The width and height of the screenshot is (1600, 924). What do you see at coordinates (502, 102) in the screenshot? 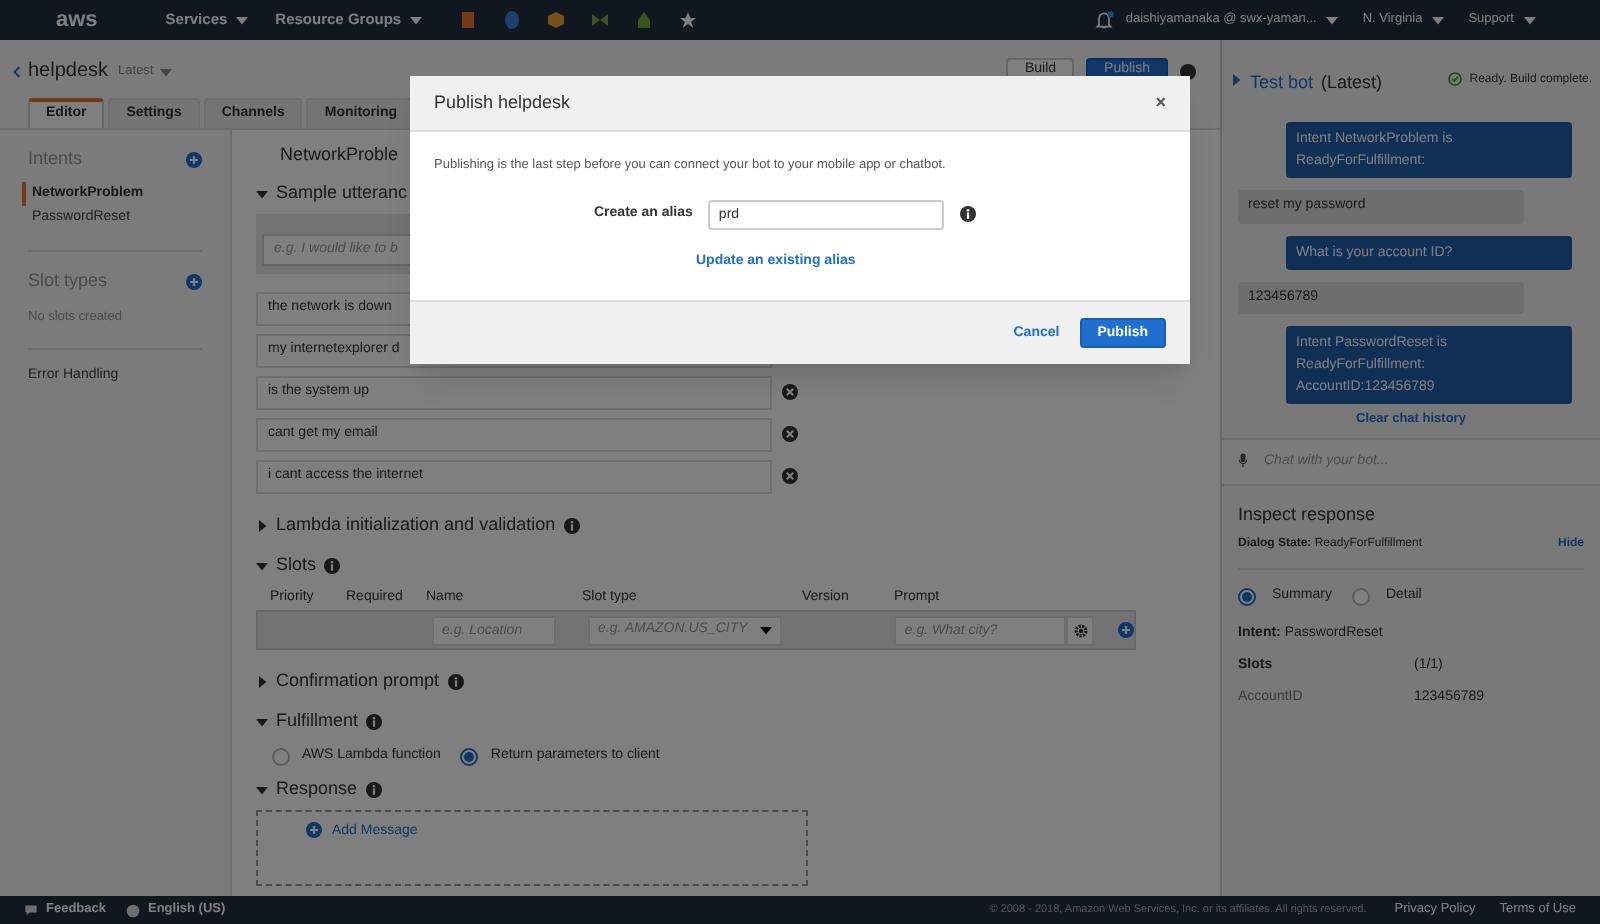
I see `dialog-title: Publish helpdesk` at bounding box center [502, 102].